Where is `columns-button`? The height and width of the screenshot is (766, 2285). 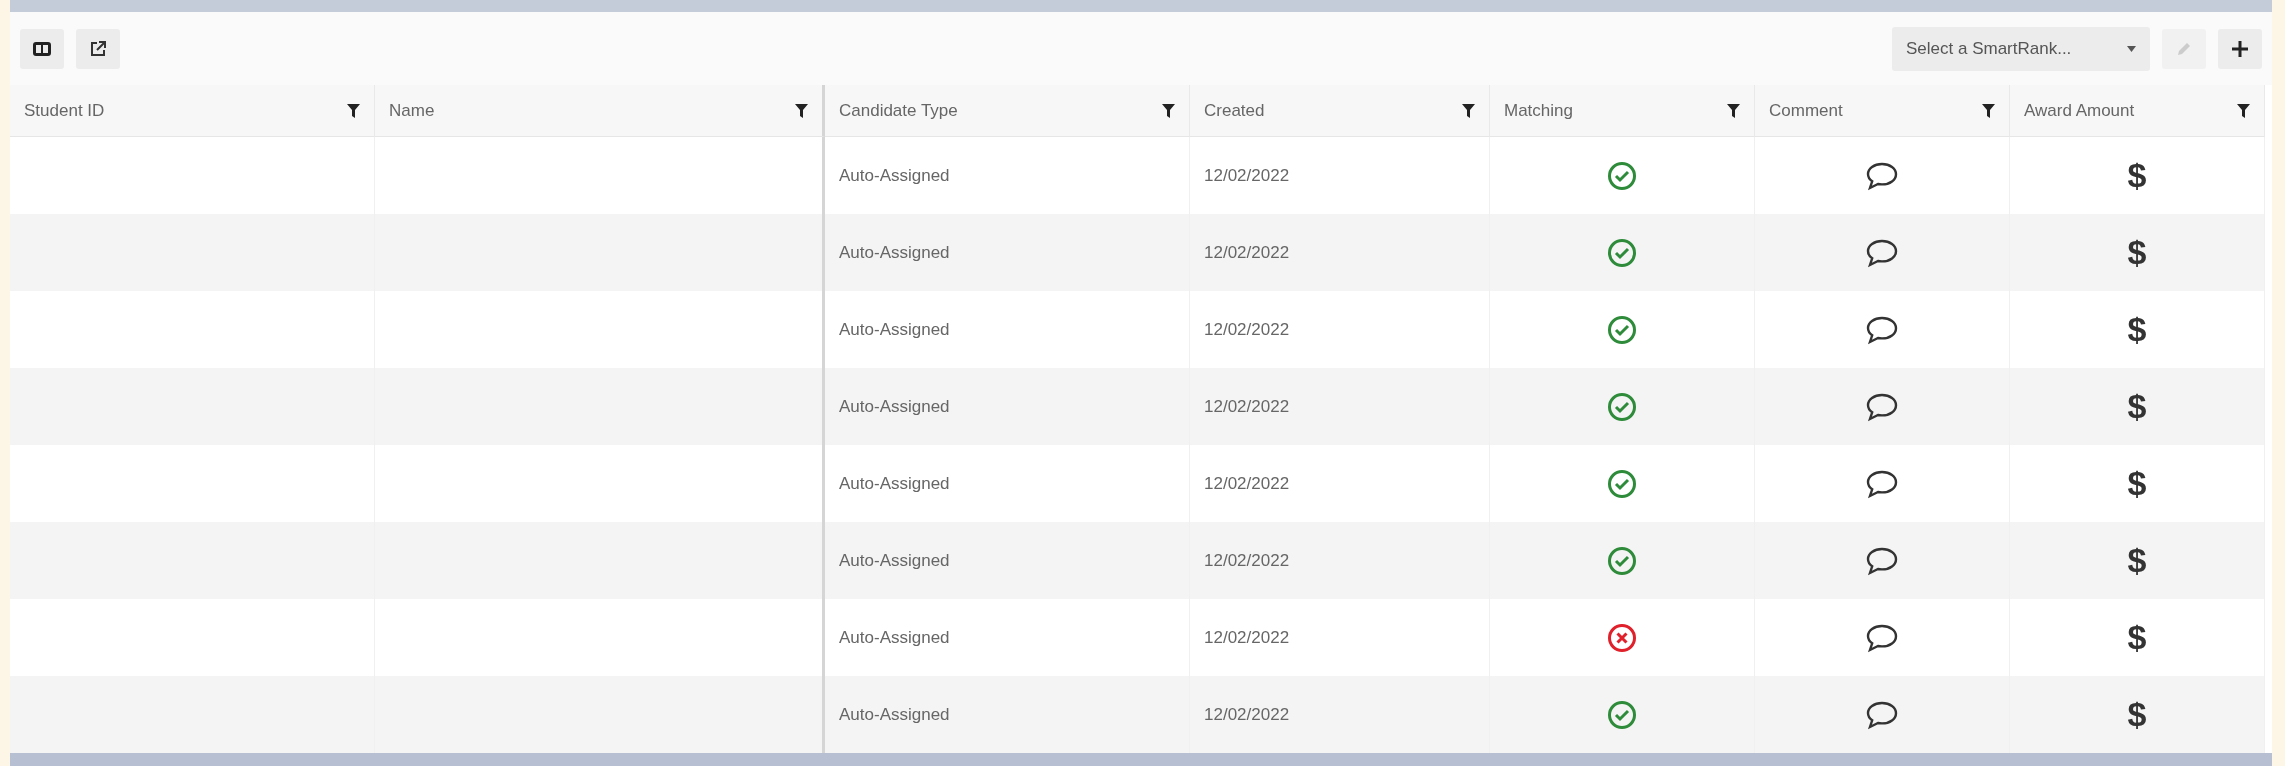
columns-button is located at coordinates (42, 48).